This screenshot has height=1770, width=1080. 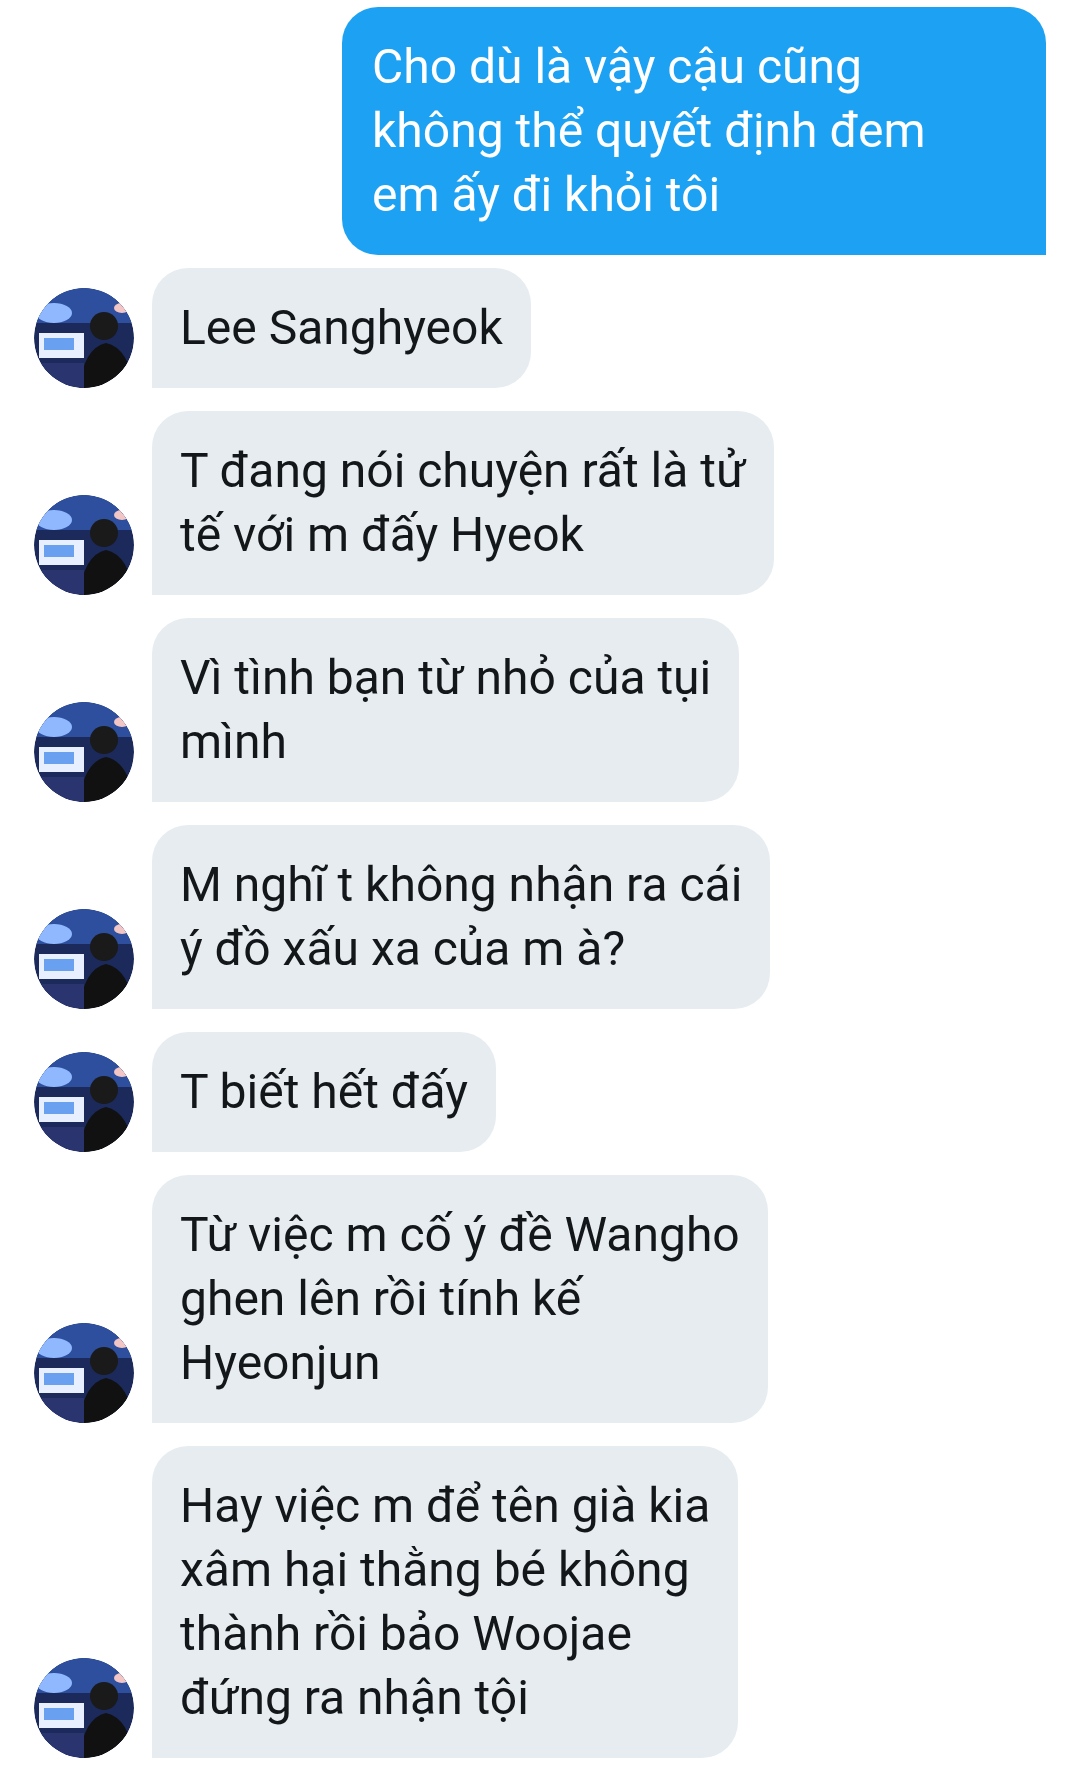 I want to click on message-bubble: Vì tình bạn từ nhỏ của tụi mình, so click(x=446, y=710).